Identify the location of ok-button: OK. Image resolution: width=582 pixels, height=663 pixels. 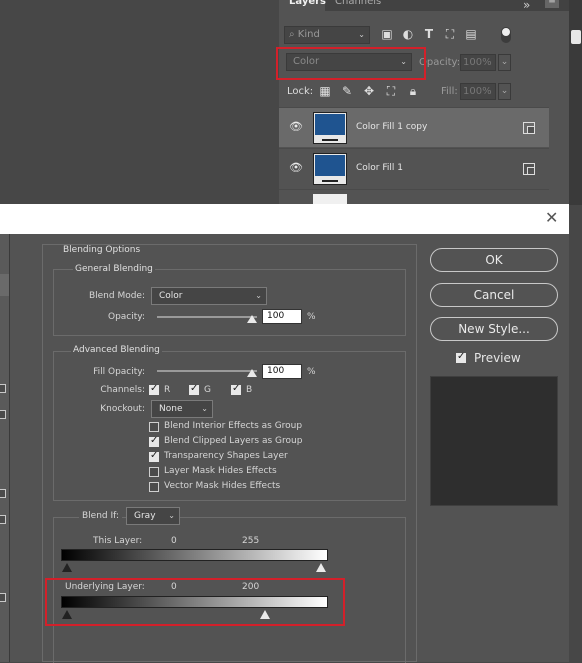
(494, 260).